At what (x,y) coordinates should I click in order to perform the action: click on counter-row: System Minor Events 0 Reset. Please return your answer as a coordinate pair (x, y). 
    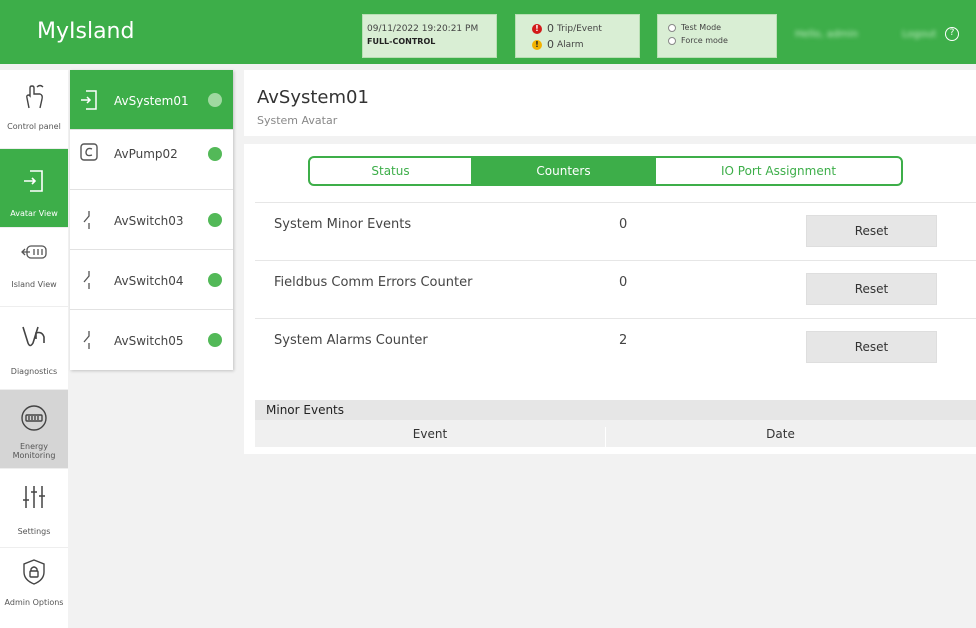
    Looking at the image, I should click on (615, 231).